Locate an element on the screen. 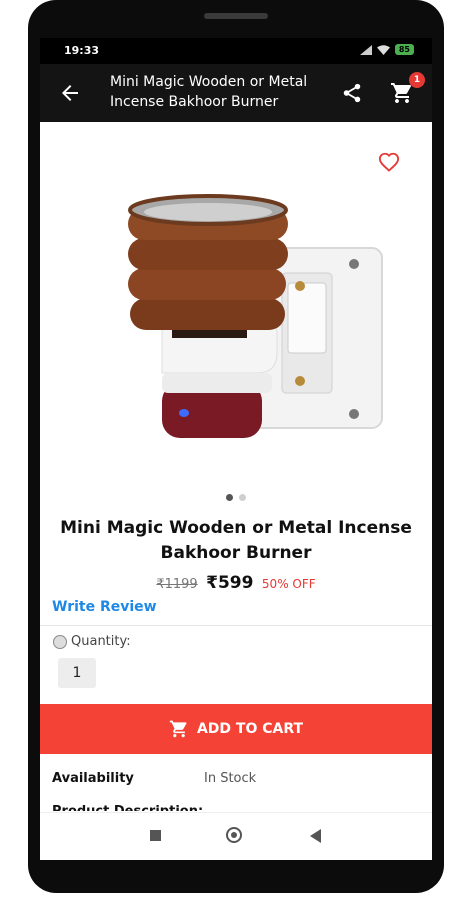  wifi-icon is located at coordinates (383, 49).